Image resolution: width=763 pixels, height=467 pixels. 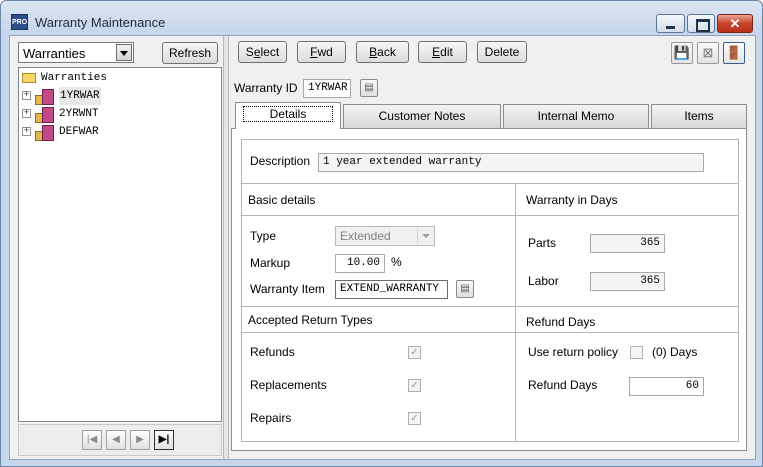 I want to click on previous-icon: ◀, so click(x=116, y=439).